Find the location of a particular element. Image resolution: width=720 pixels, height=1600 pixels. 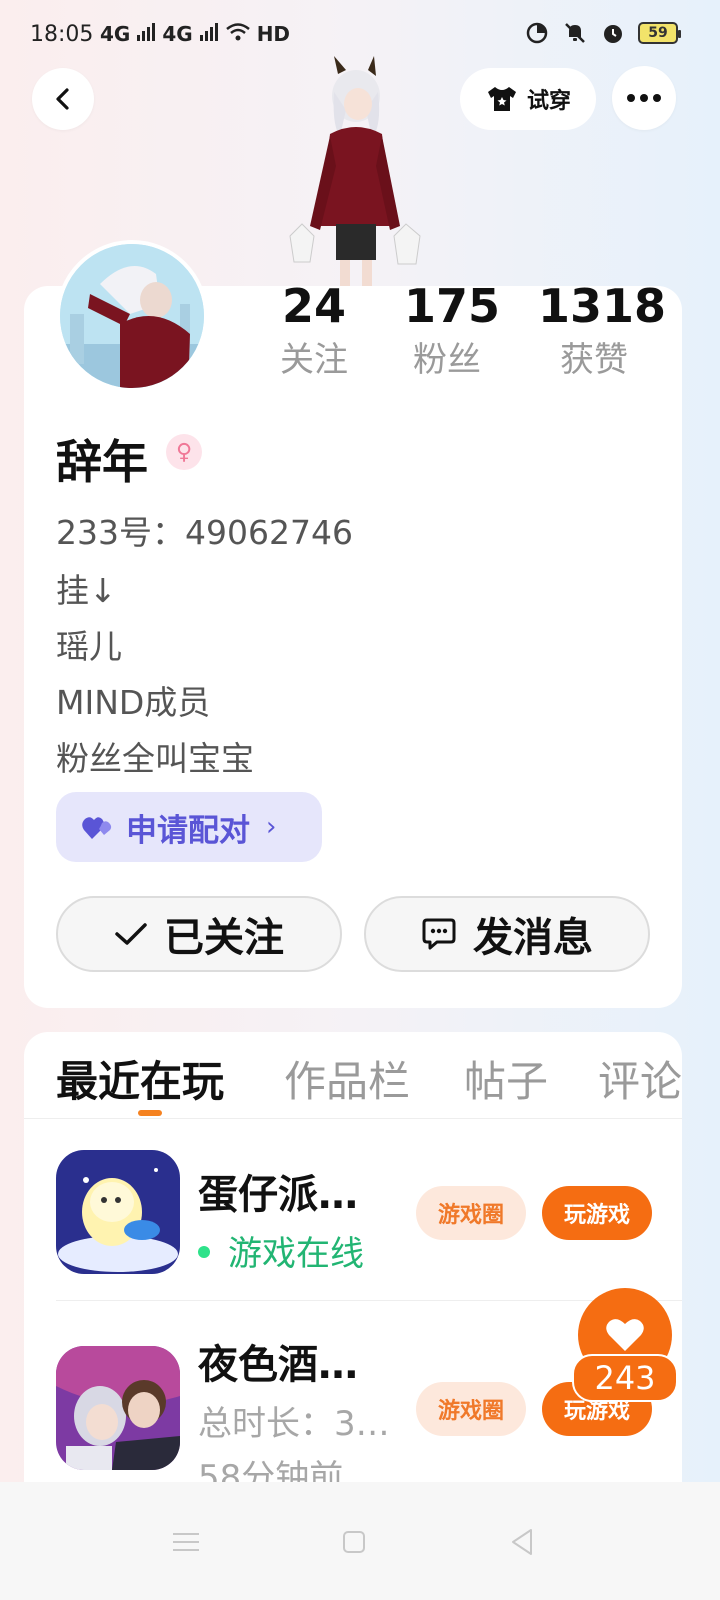

tab-posts: 帖子 is located at coordinates (506, 1078).